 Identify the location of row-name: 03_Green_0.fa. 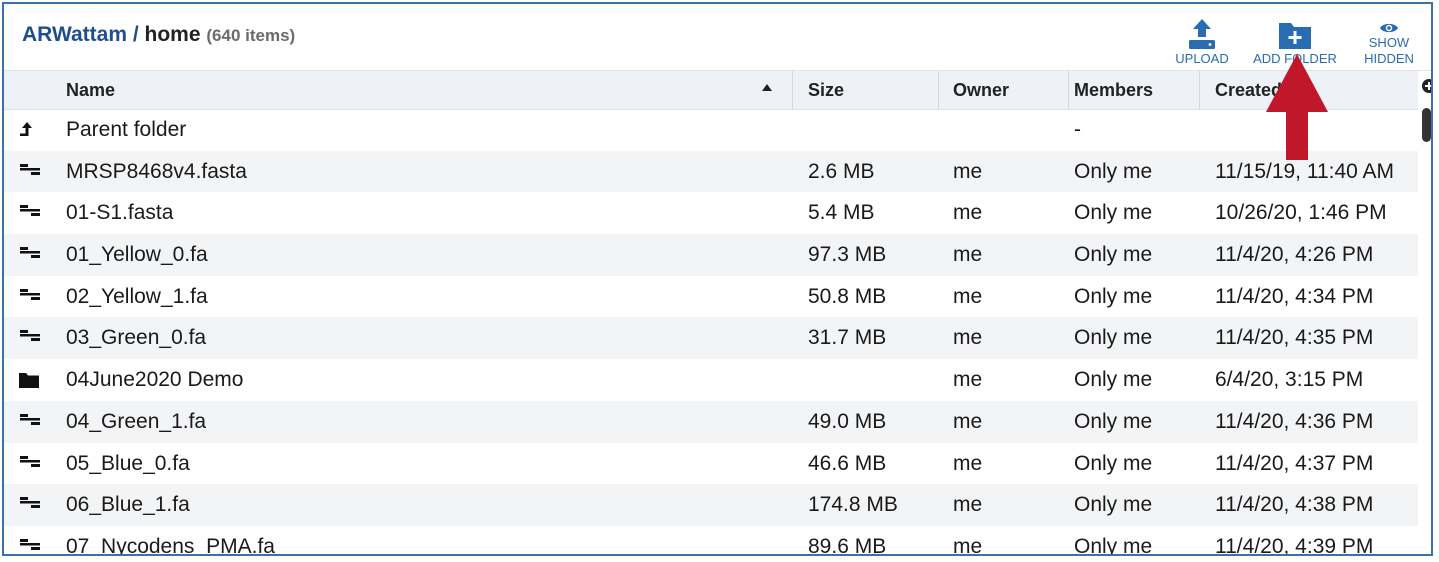
(136, 338).